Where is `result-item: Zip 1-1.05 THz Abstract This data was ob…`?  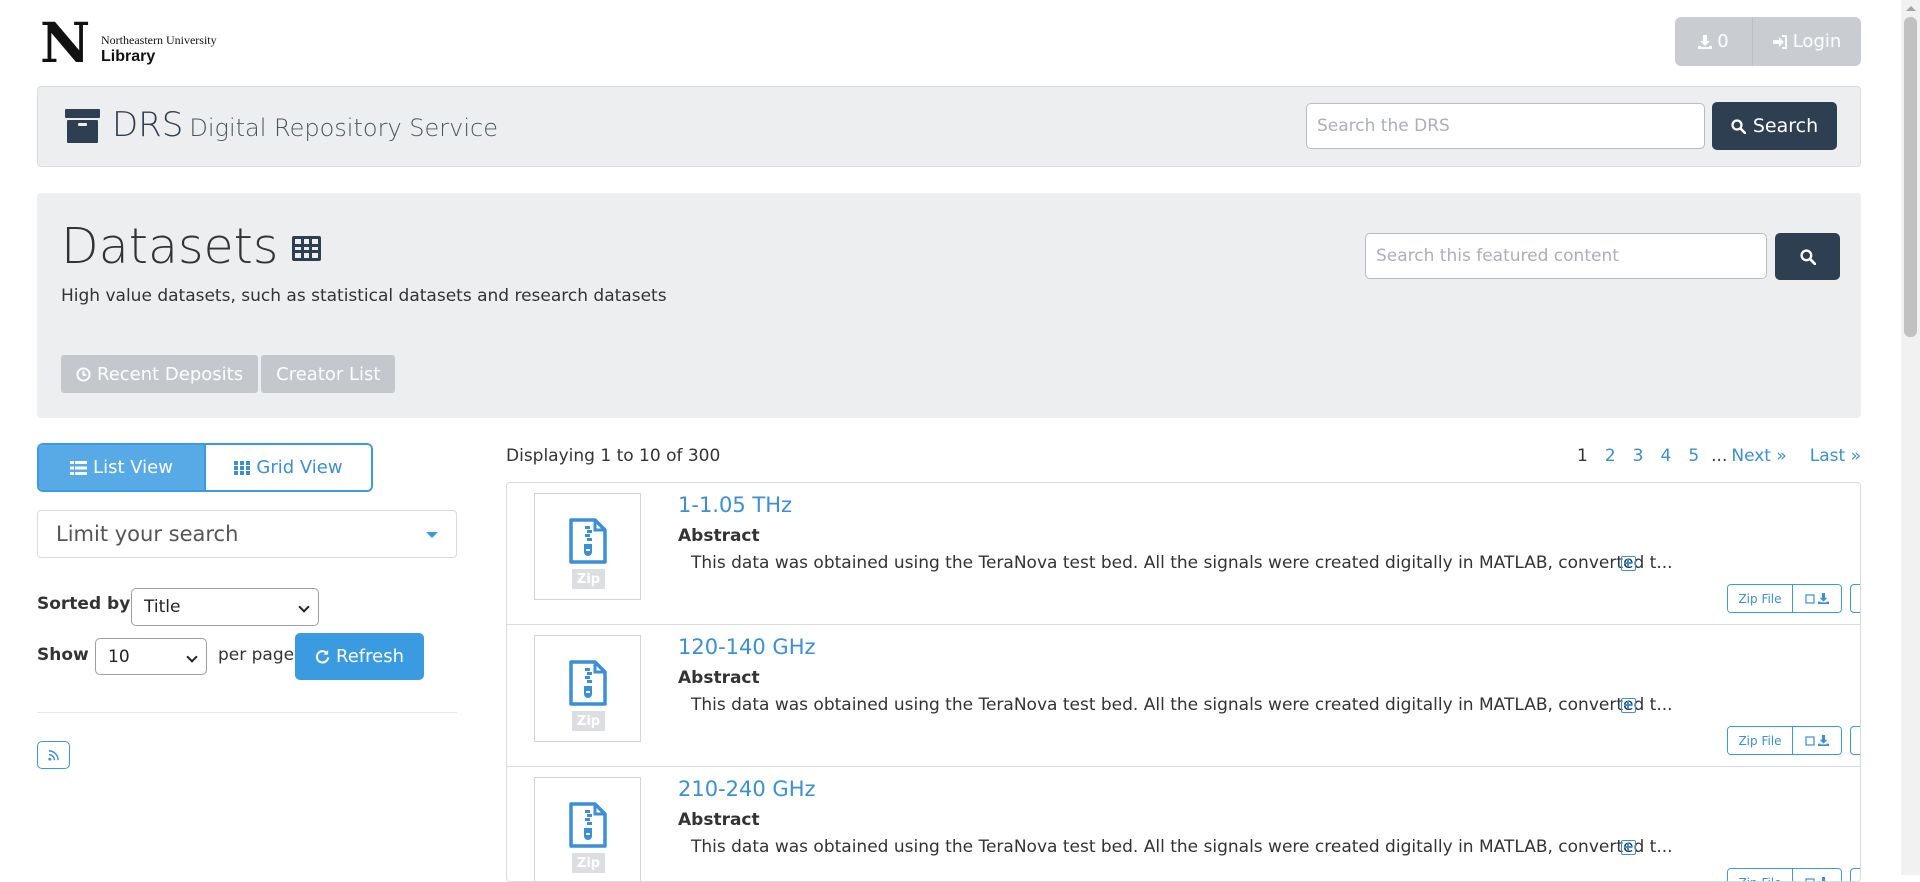 result-item: Zip 1-1.05 THz Abstract This data was ob… is located at coordinates (1184, 554).